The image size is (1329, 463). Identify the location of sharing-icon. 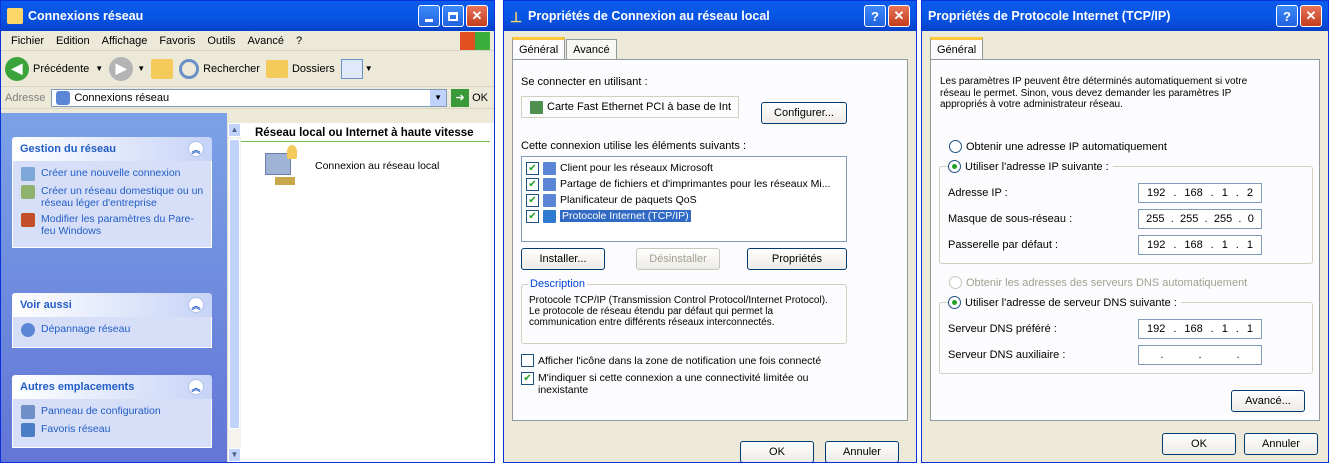
(549, 184).